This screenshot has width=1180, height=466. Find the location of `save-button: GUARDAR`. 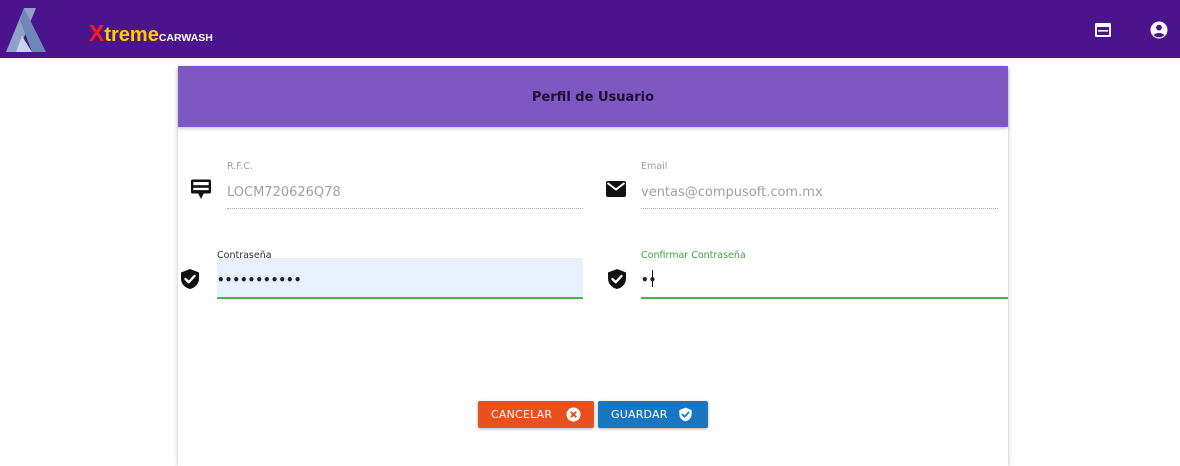

save-button: GUARDAR is located at coordinates (653, 414).